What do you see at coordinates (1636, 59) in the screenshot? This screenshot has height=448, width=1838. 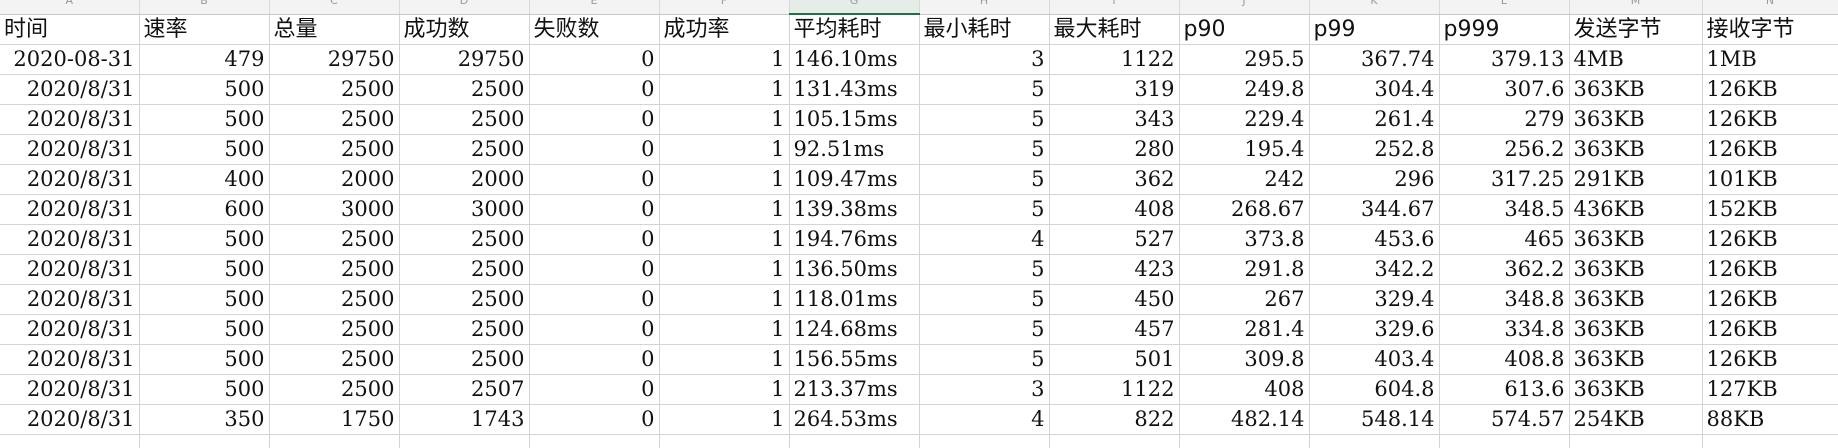 I see `data-cell: 4MB` at bounding box center [1636, 59].